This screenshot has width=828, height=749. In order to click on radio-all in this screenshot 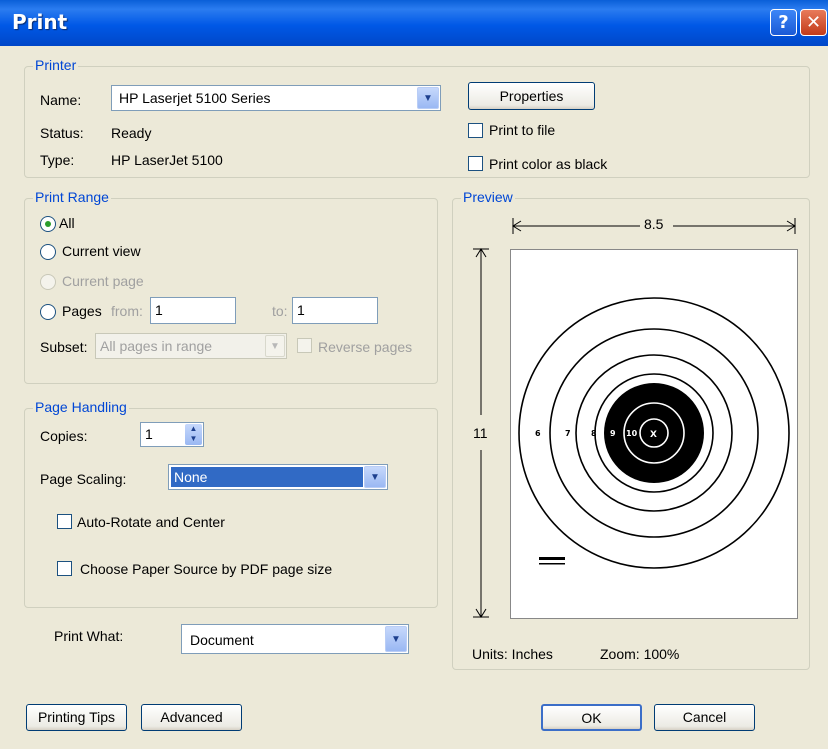, I will do `click(48, 224)`.